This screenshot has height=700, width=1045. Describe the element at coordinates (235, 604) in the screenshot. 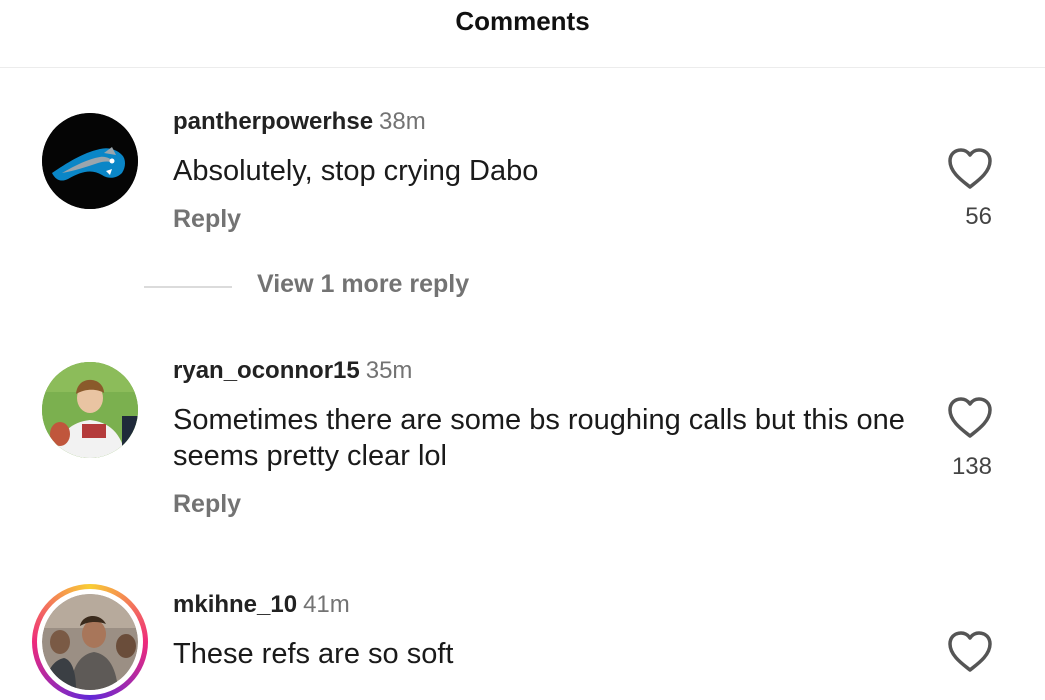

I see `username: mkihne_10` at that location.